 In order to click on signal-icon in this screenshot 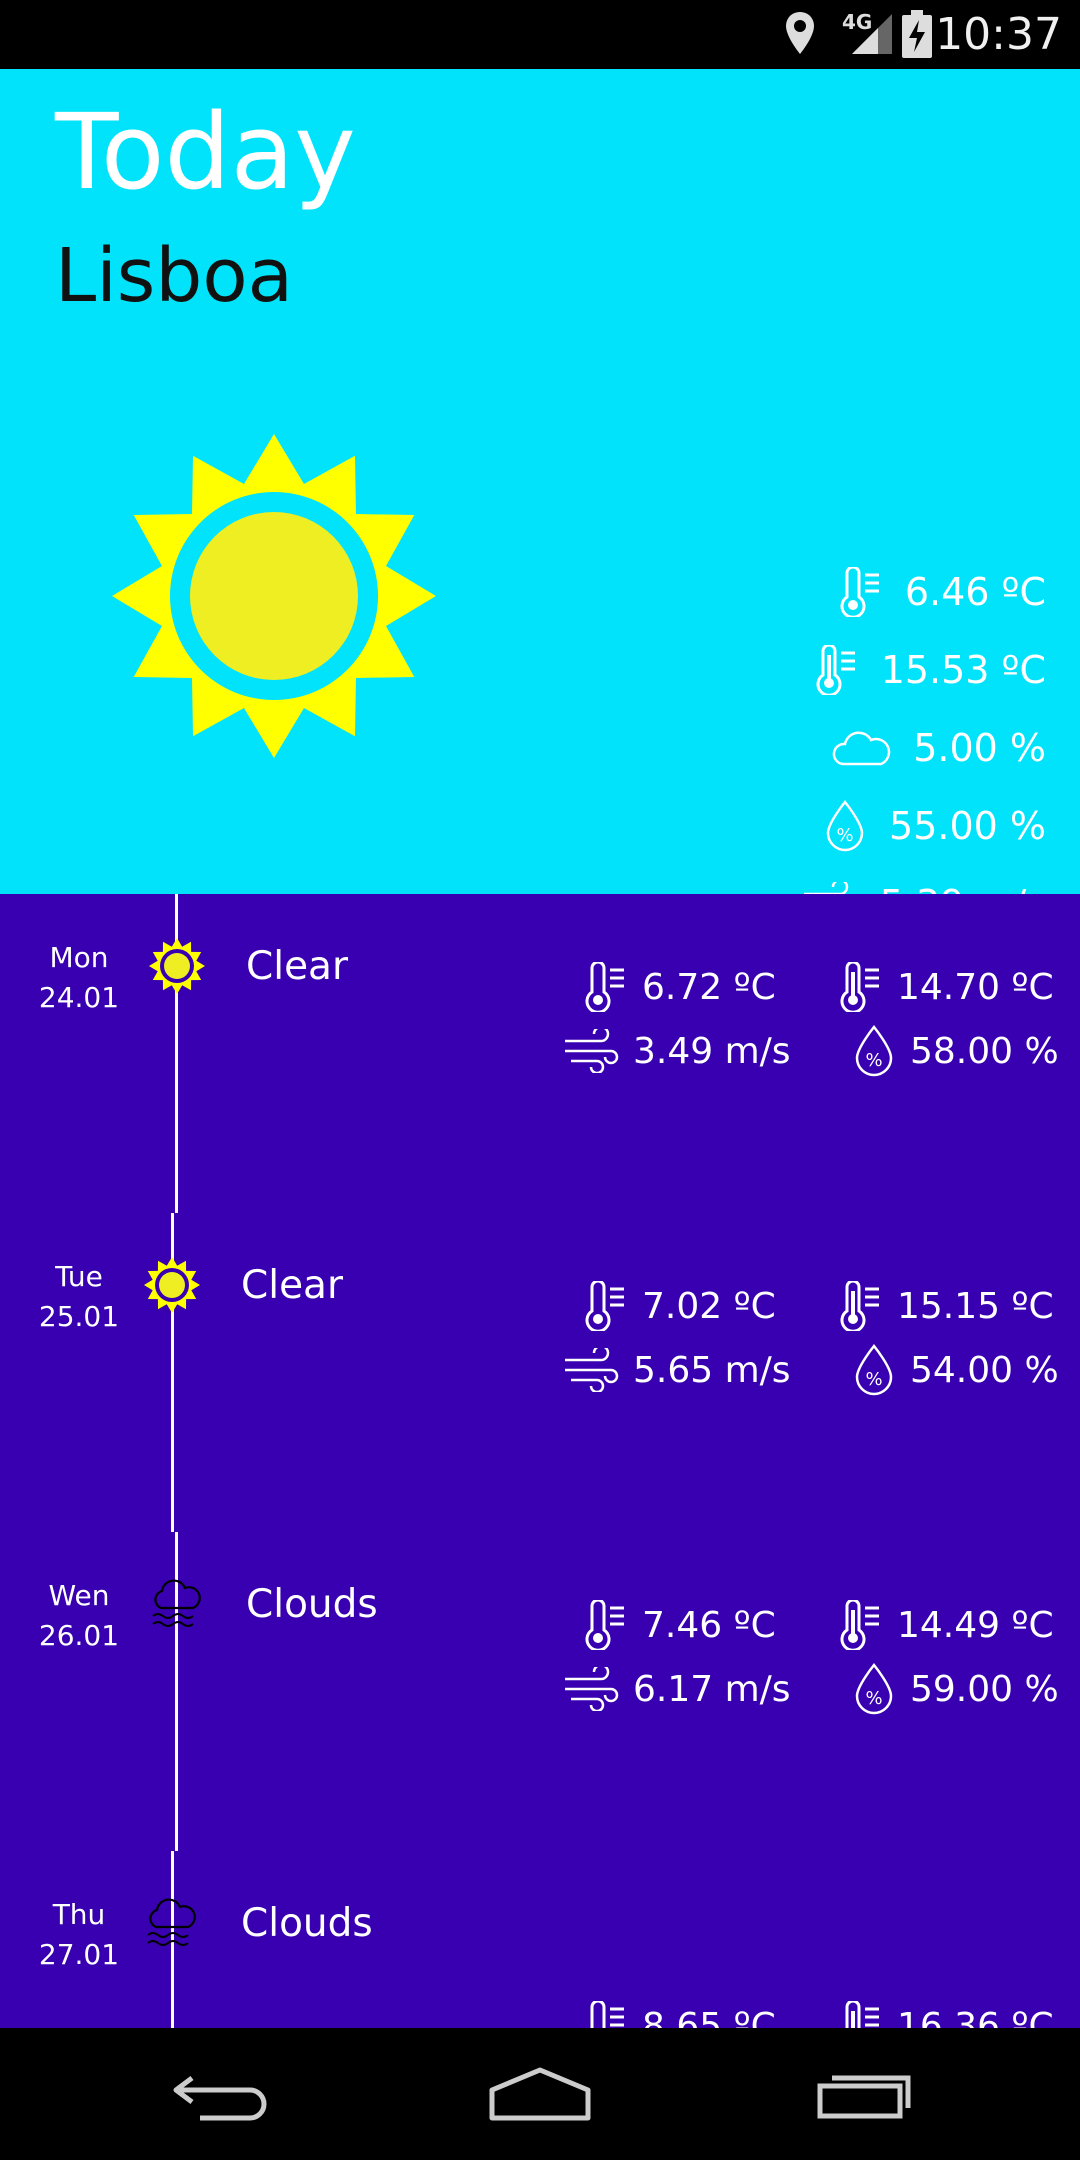, I will do `click(872, 34)`.